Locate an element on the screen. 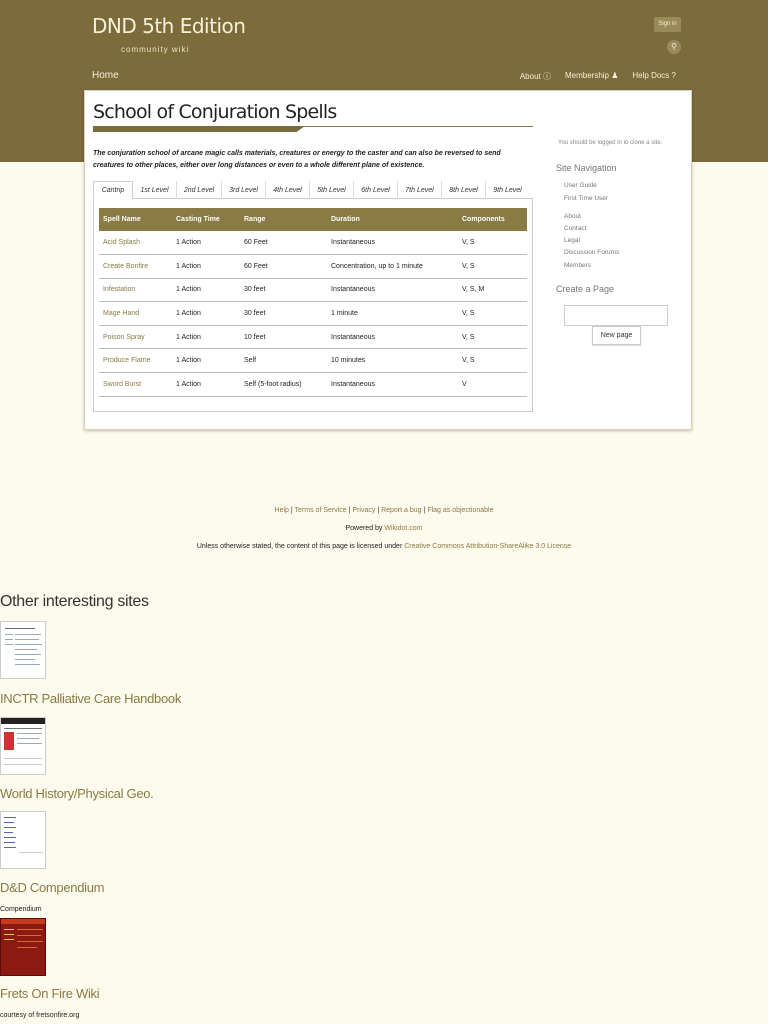 The width and height of the screenshot is (768, 1024). footer-link-privacy: Privacy is located at coordinates (363, 510).